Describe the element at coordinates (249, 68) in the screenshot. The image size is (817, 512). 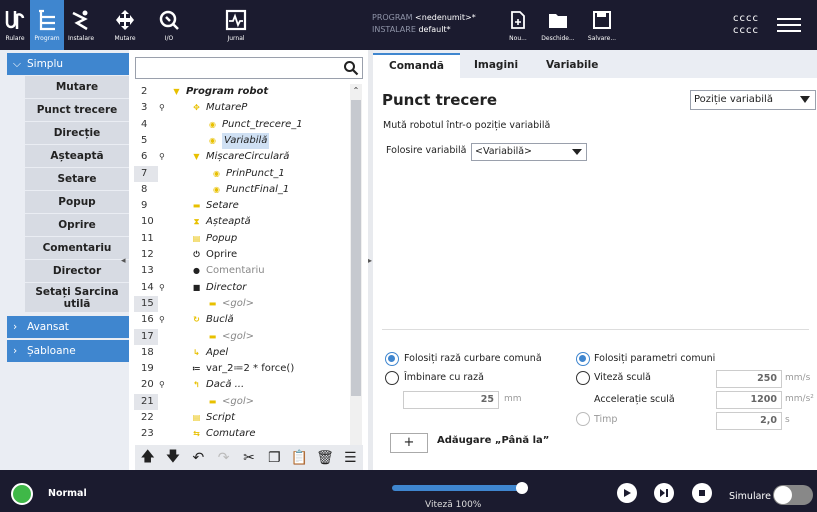
I see `tree-search-input` at that location.